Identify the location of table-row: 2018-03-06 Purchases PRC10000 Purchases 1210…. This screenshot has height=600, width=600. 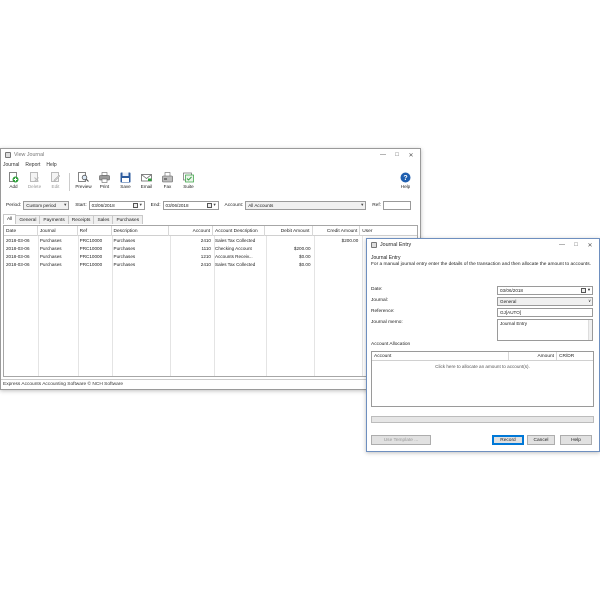
(210, 256).